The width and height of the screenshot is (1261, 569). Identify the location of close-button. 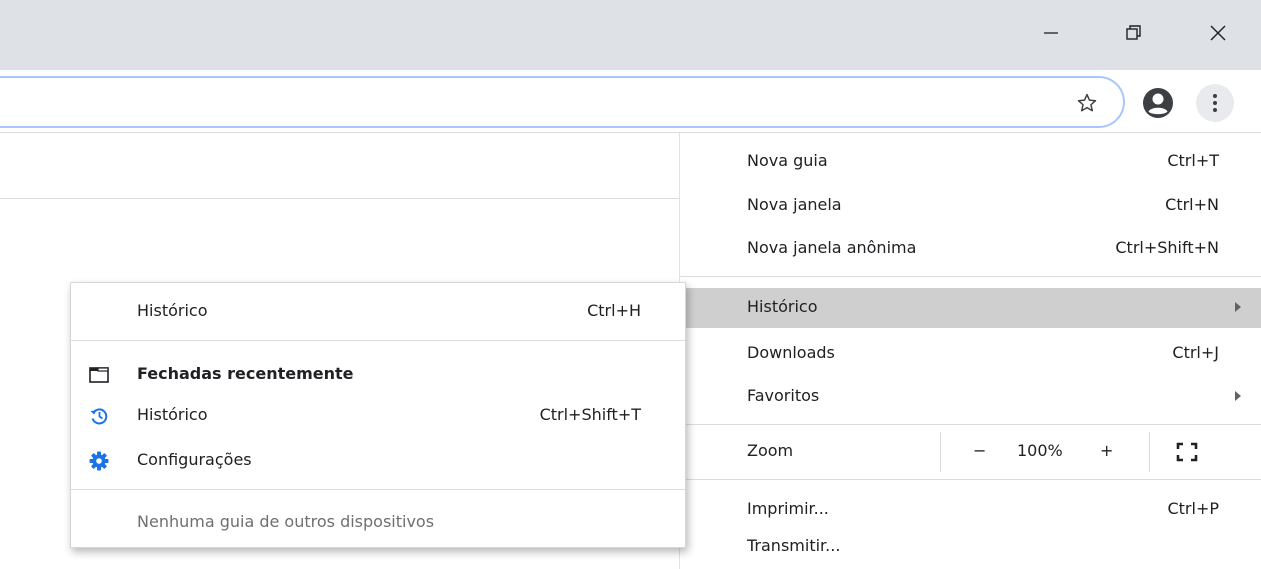
(1218, 33).